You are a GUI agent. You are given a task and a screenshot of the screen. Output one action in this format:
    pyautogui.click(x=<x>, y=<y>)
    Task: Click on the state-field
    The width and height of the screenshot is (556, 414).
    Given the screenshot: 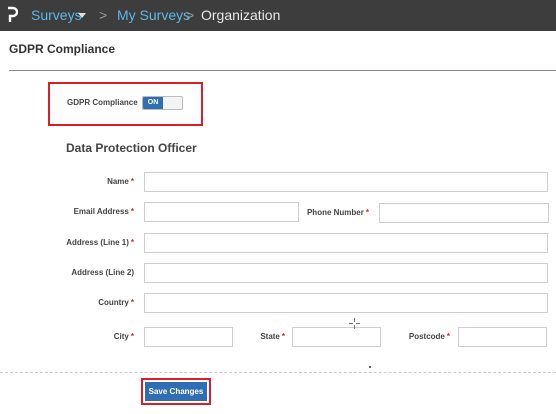 What is the action you would take?
    pyautogui.click(x=336, y=337)
    